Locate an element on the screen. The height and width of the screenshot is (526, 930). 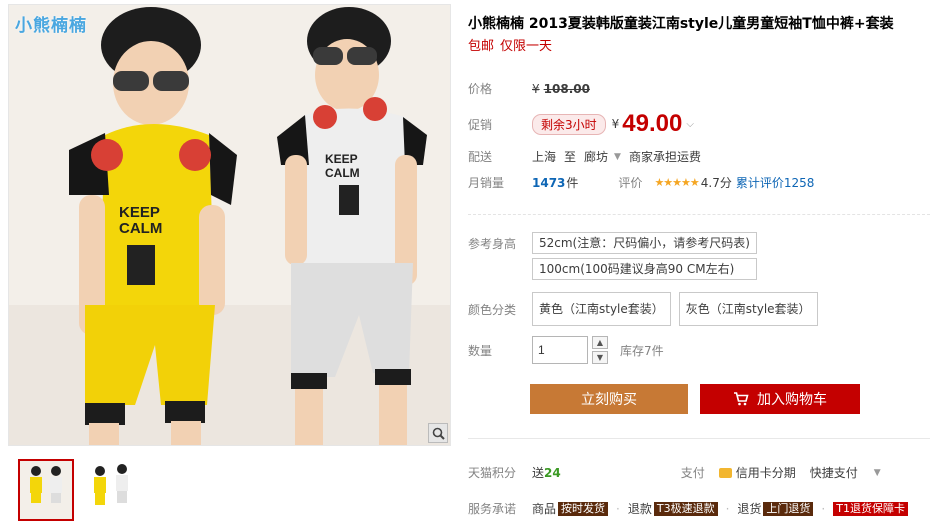
service-label: 服务承诺 is located at coordinates (492, 509).